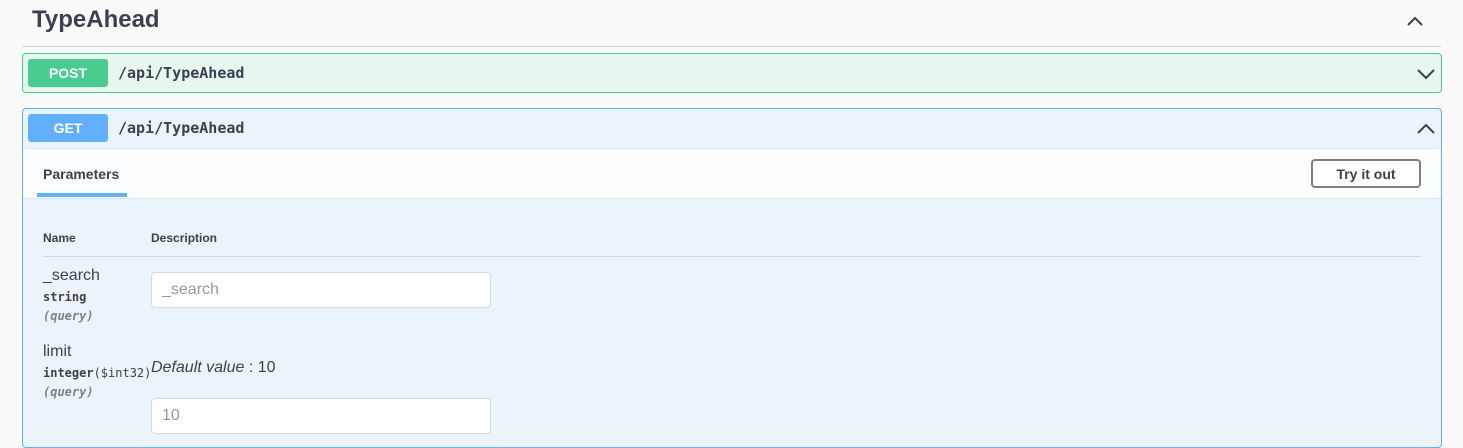 Image resolution: width=1463 pixels, height=448 pixels. I want to click on tab-parameters: Parameters, so click(82, 173).